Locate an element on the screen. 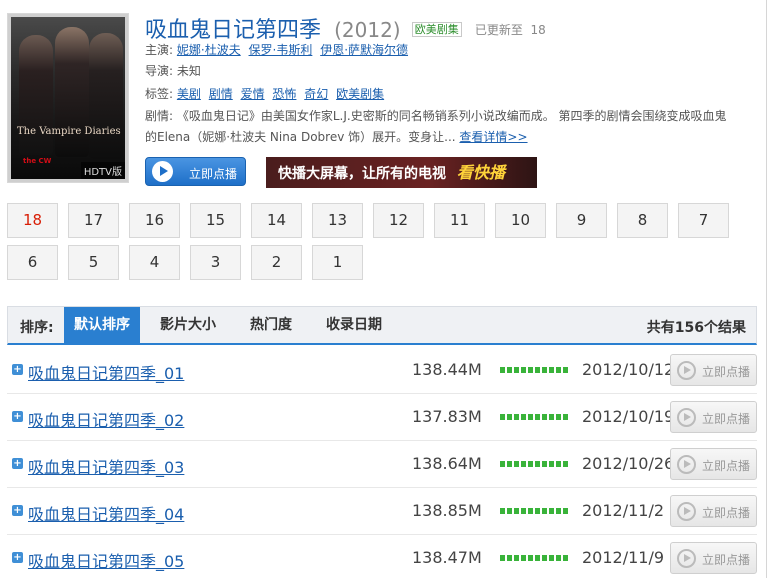 The width and height of the screenshot is (769, 578). poster-title-text: The Vampire Diaries is located at coordinates (69, 131).